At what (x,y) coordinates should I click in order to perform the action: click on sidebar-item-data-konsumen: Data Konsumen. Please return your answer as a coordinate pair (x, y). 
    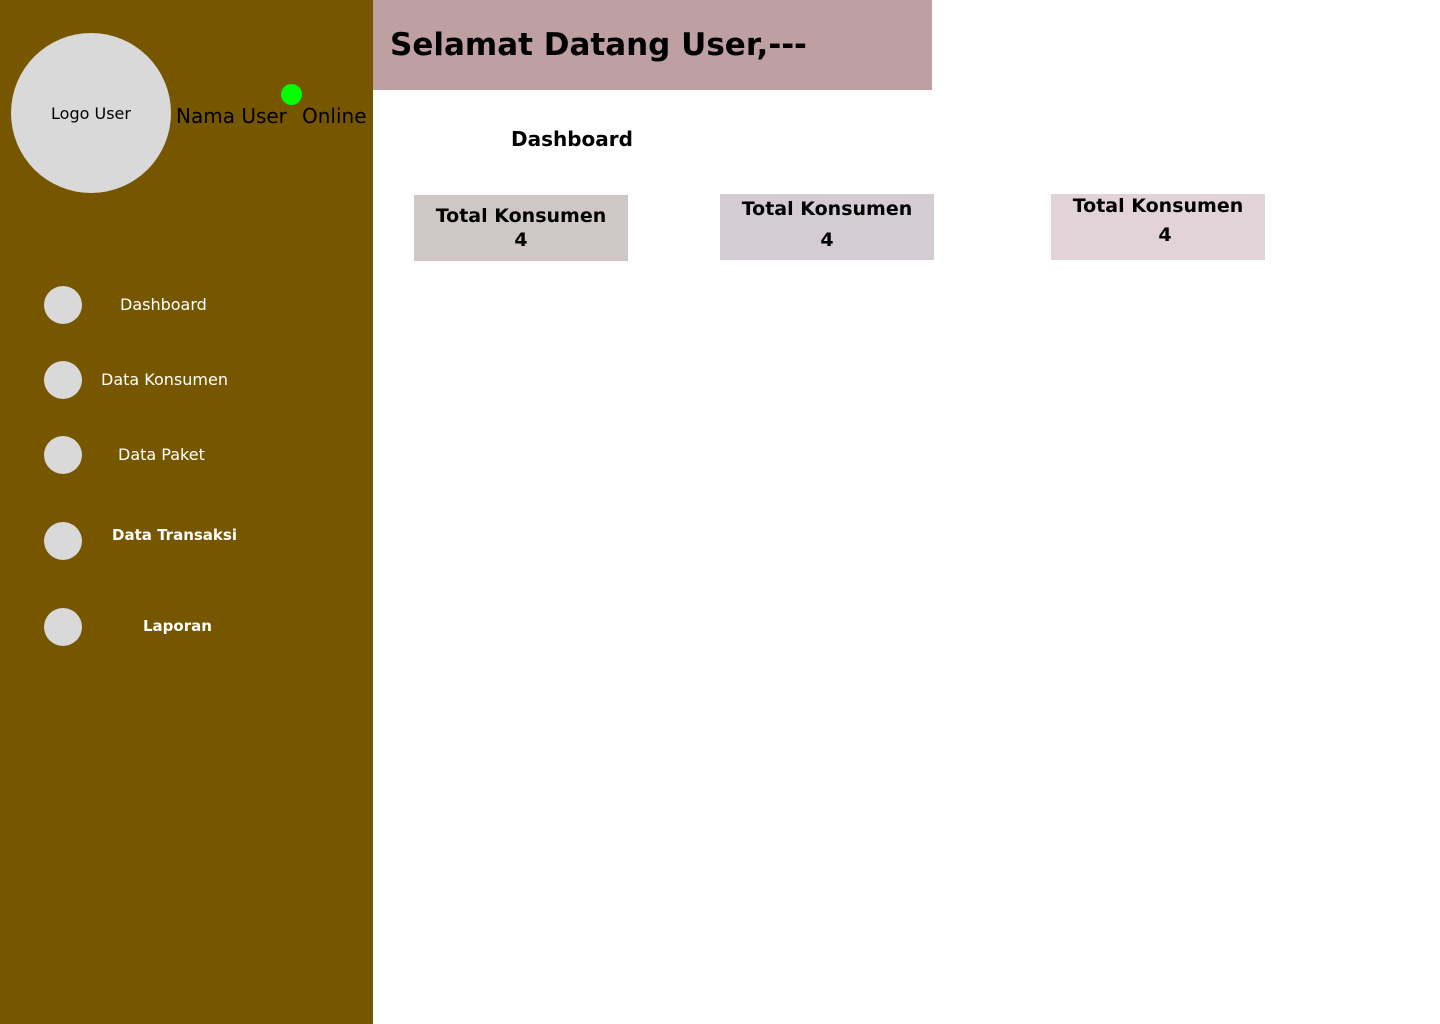
    Looking at the image, I should click on (186, 380).